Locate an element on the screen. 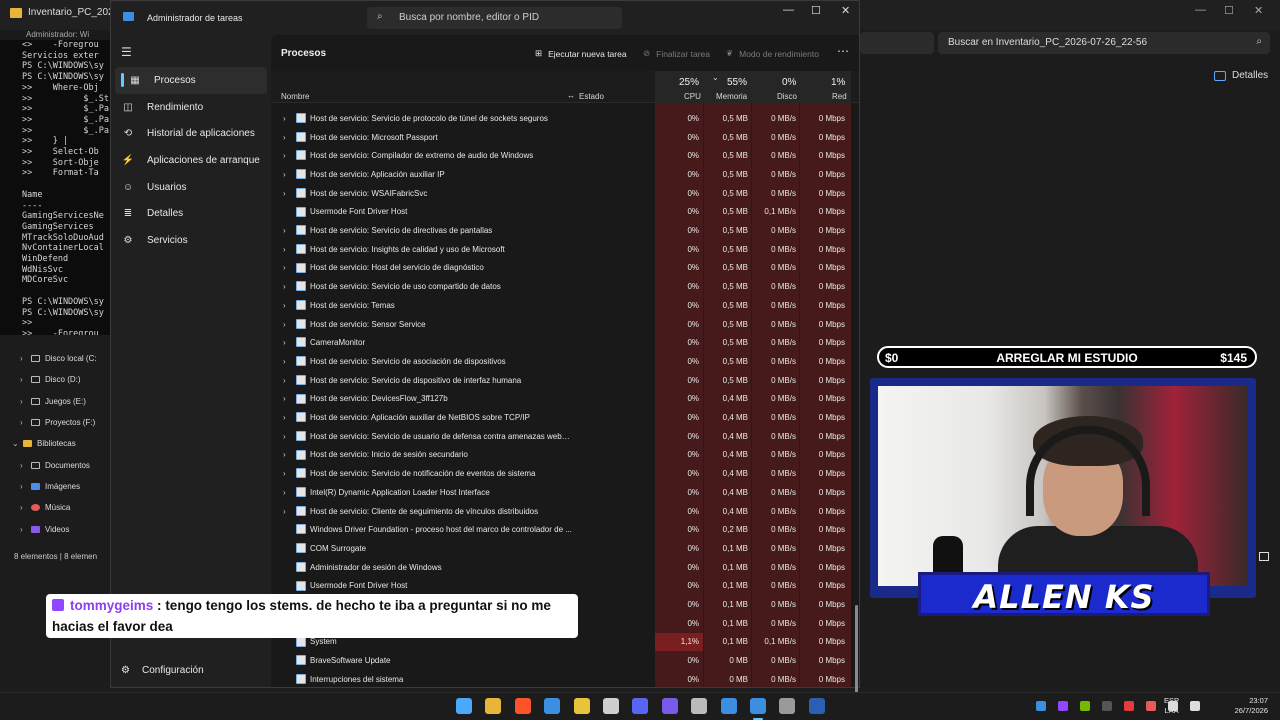  run-new-task-button: ⊞ Ejecutar nueva tarea is located at coordinates (581, 53).